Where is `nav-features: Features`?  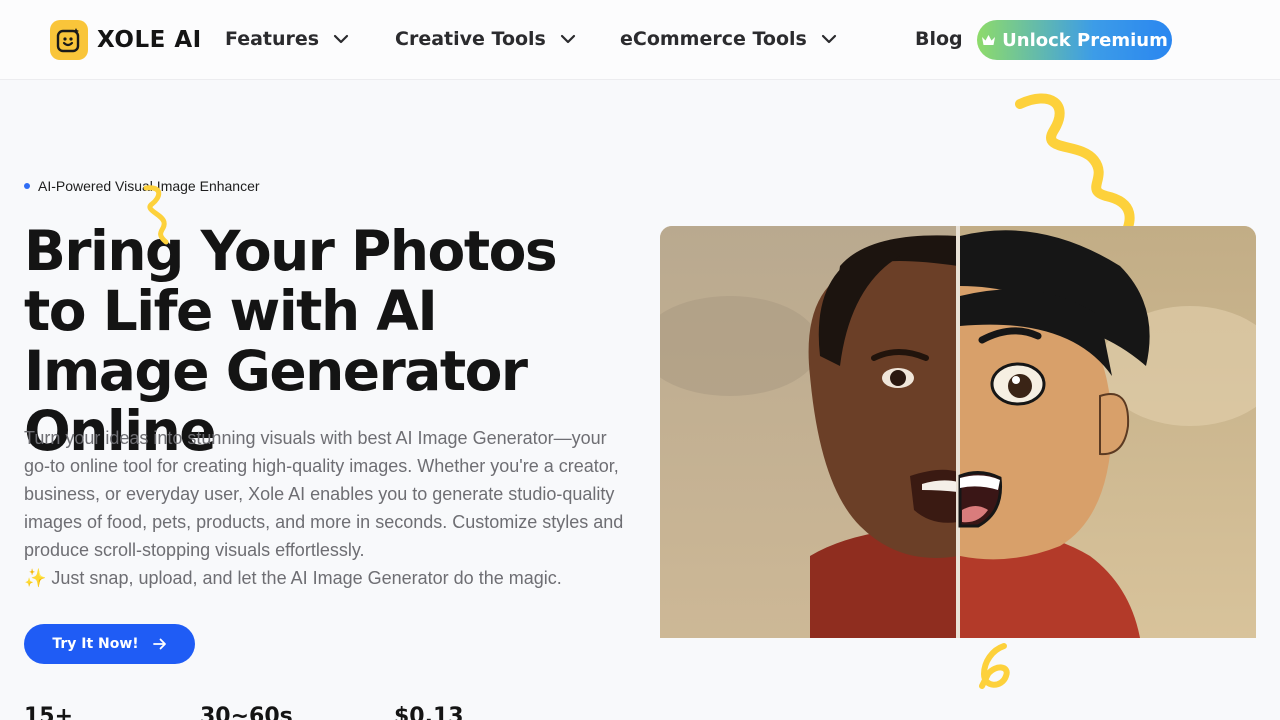
nav-features: Features is located at coordinates (287, 39).